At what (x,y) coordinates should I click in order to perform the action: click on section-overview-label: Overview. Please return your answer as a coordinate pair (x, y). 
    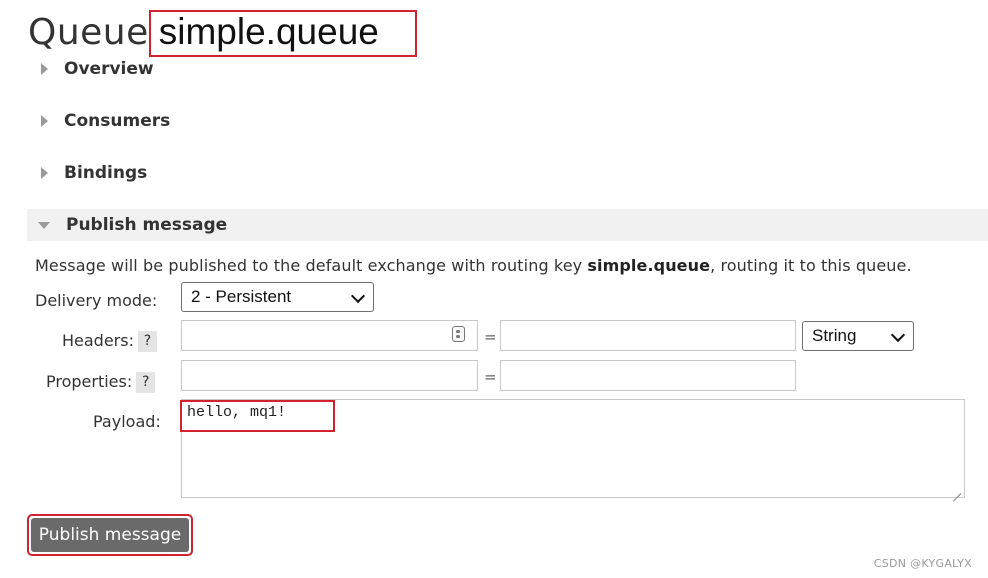
    Looking at the image, I should click on (109, 69).